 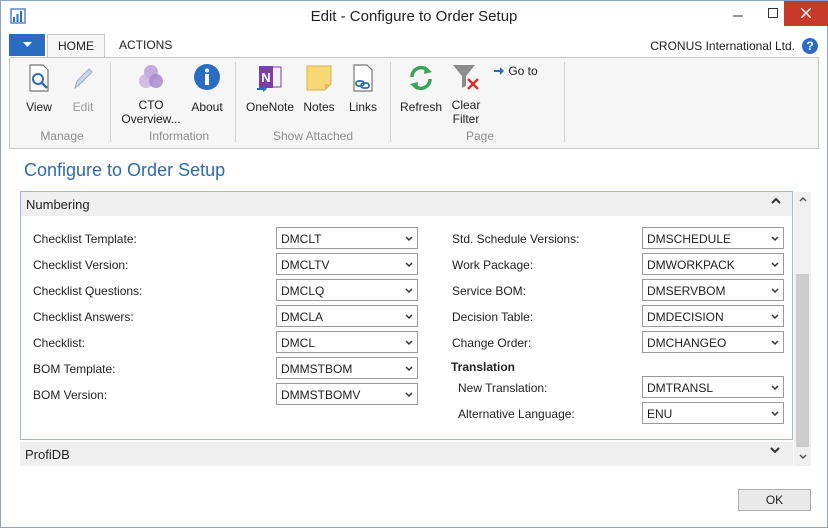 I want to click on clear-filter-button: Clear Filter, so click(x=466, y=94).